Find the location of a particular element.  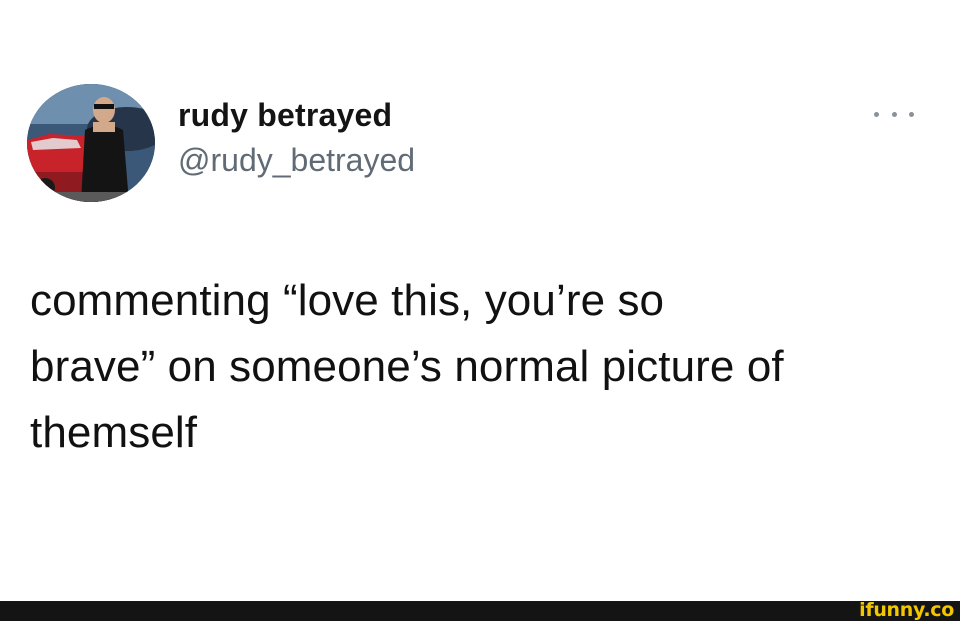

avatar-photo-icon is located at coordinates (91, 143).